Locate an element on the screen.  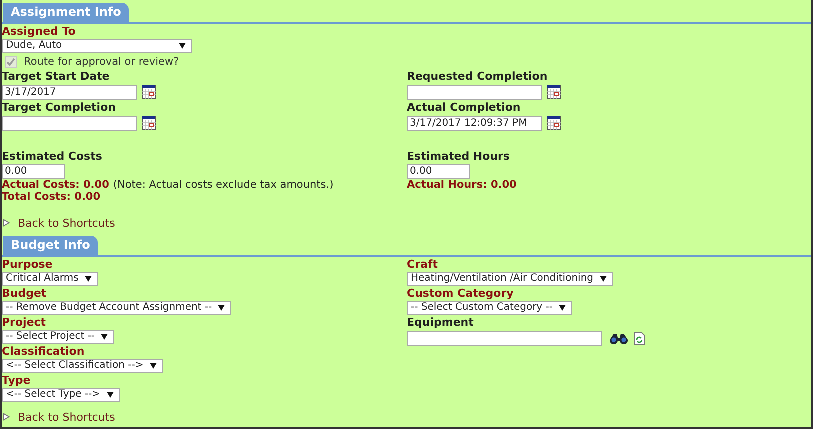
dropdown-select: -- Select Project -- is located at coordinates (58, 337).